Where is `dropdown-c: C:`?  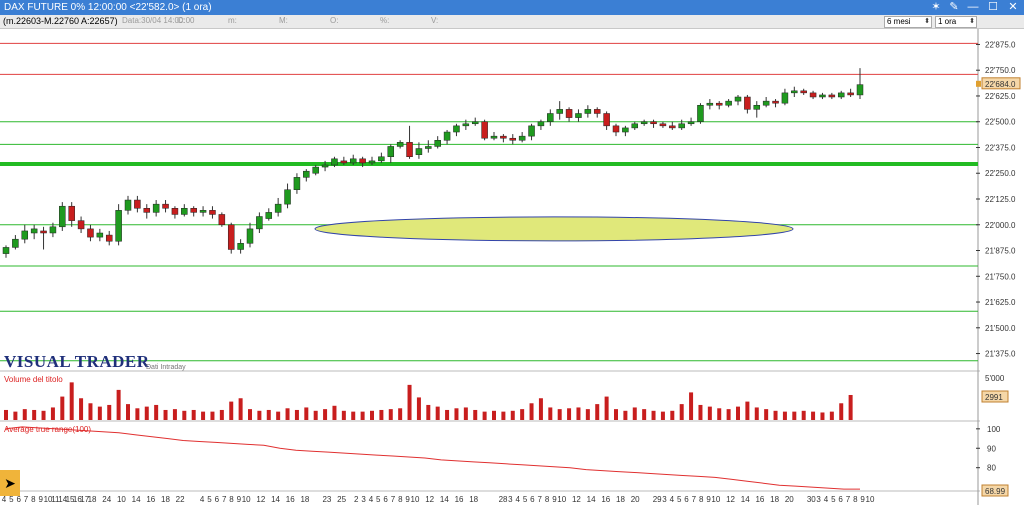
dropdown-c: C: is located at coordinates (181, 21).